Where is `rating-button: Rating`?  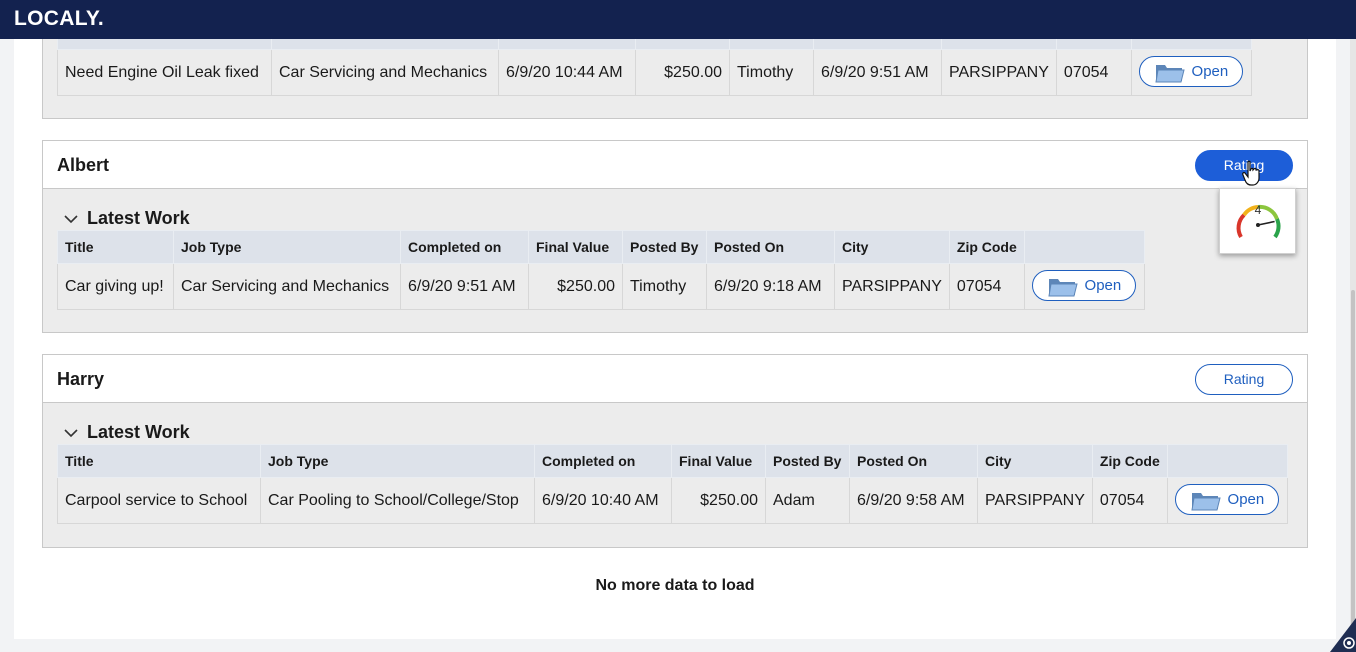 rating-button: Rating is located at coordinates (1244, 379).